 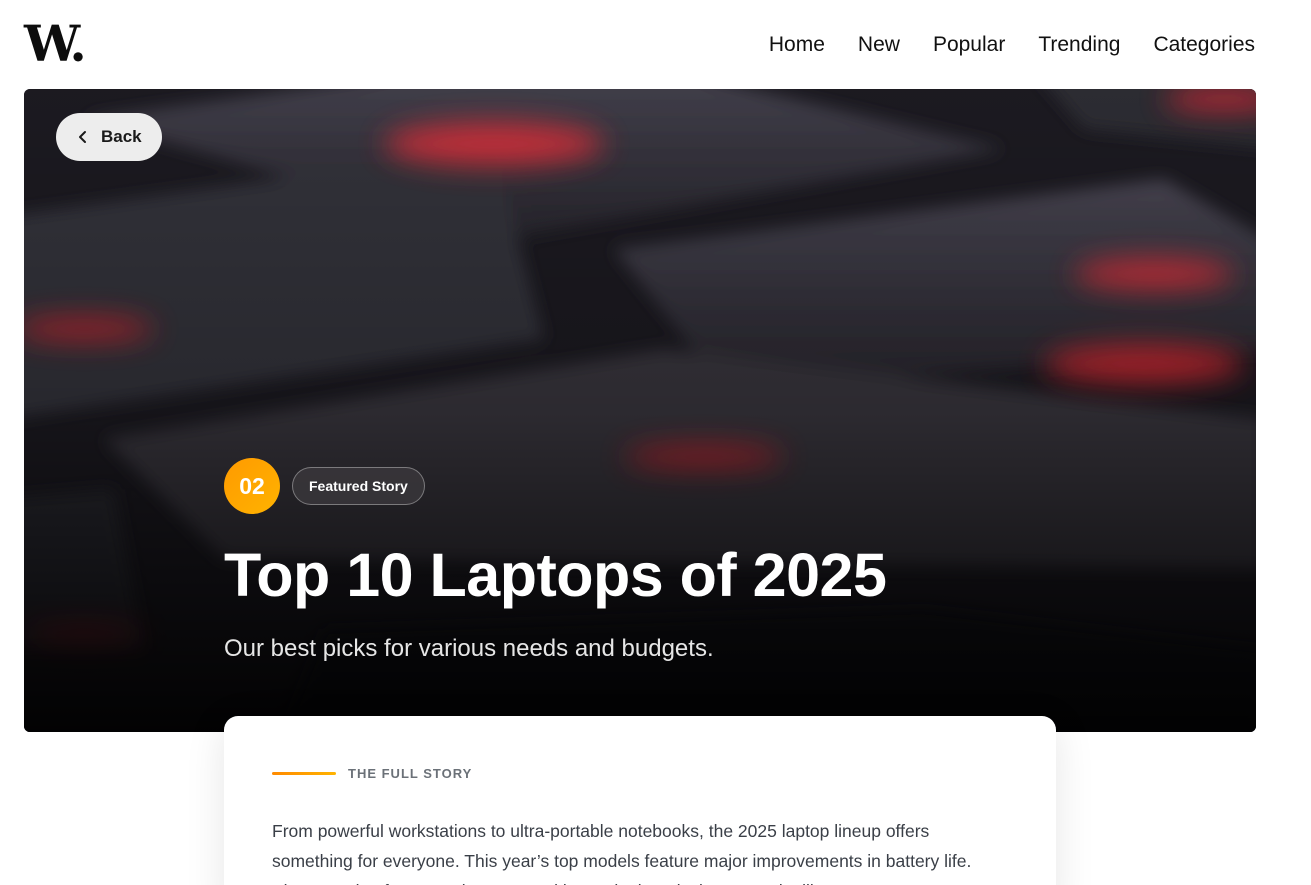 I want to click on rank-badge: 02, so click(x=252, y=486).